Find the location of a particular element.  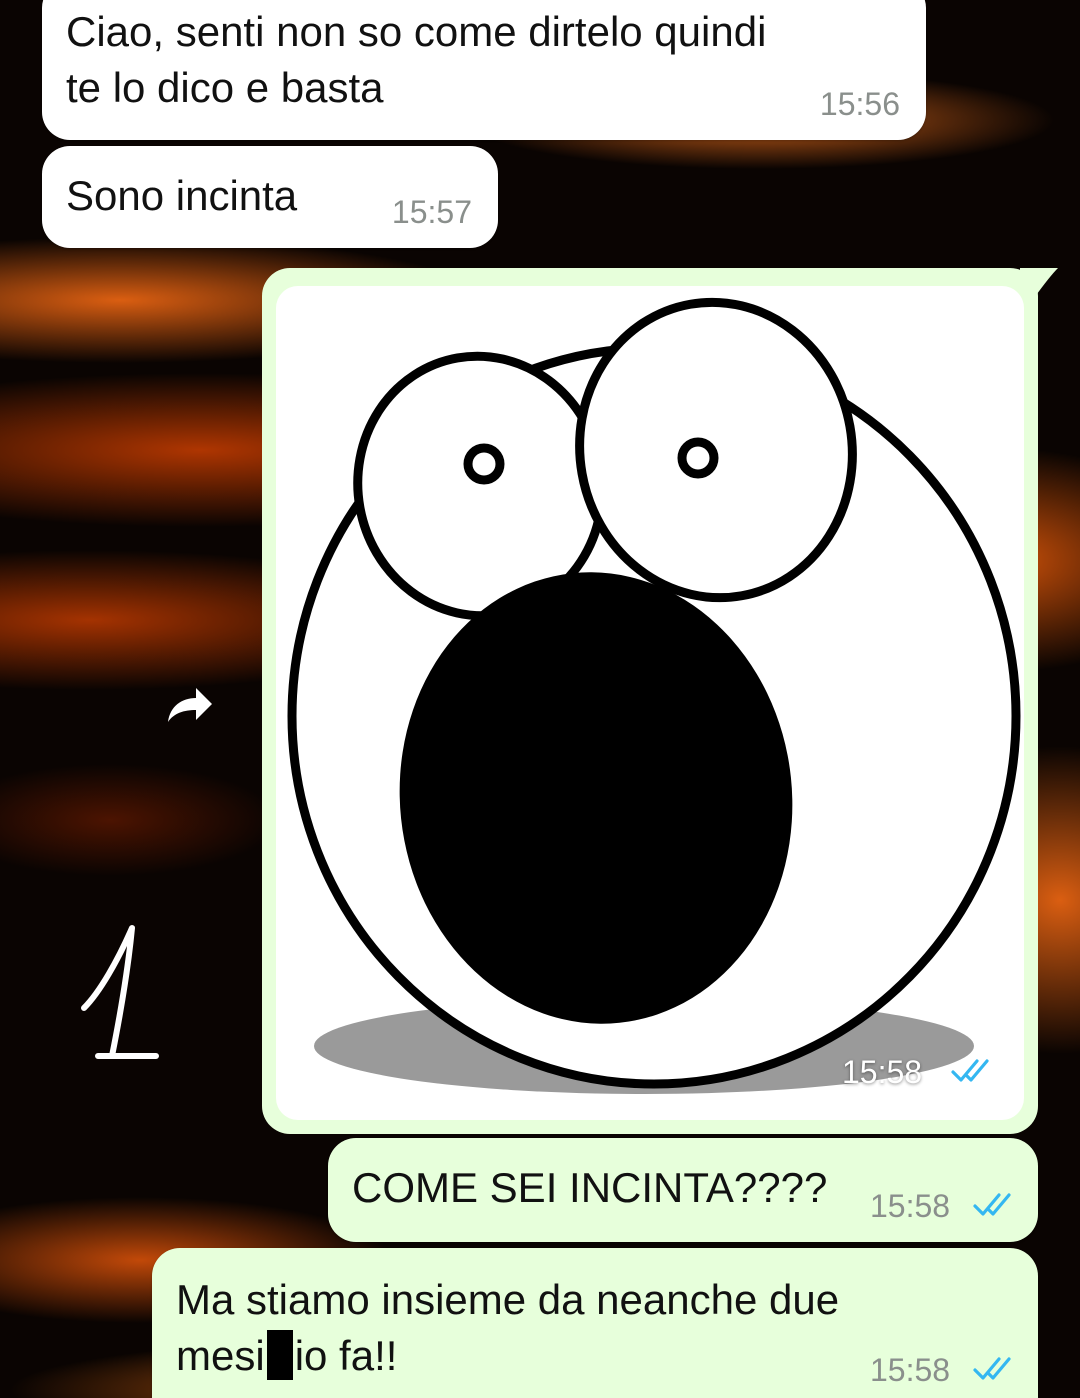

message-text-after-redaction: io fa!! is located at coordinates (346, 1355).